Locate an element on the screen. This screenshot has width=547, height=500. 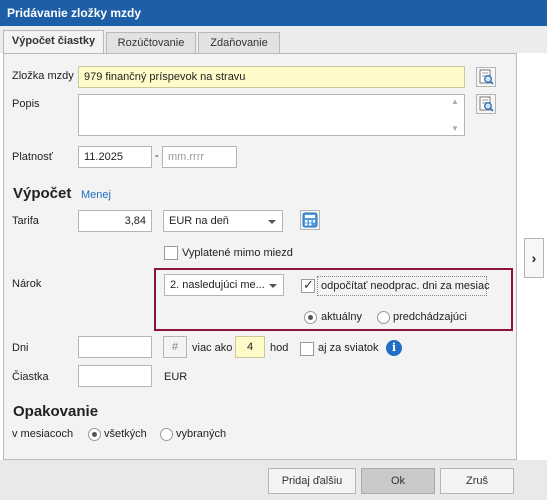
tab-rozuctovanie: Rozúčtovanie is located at coordinates (151, 42).